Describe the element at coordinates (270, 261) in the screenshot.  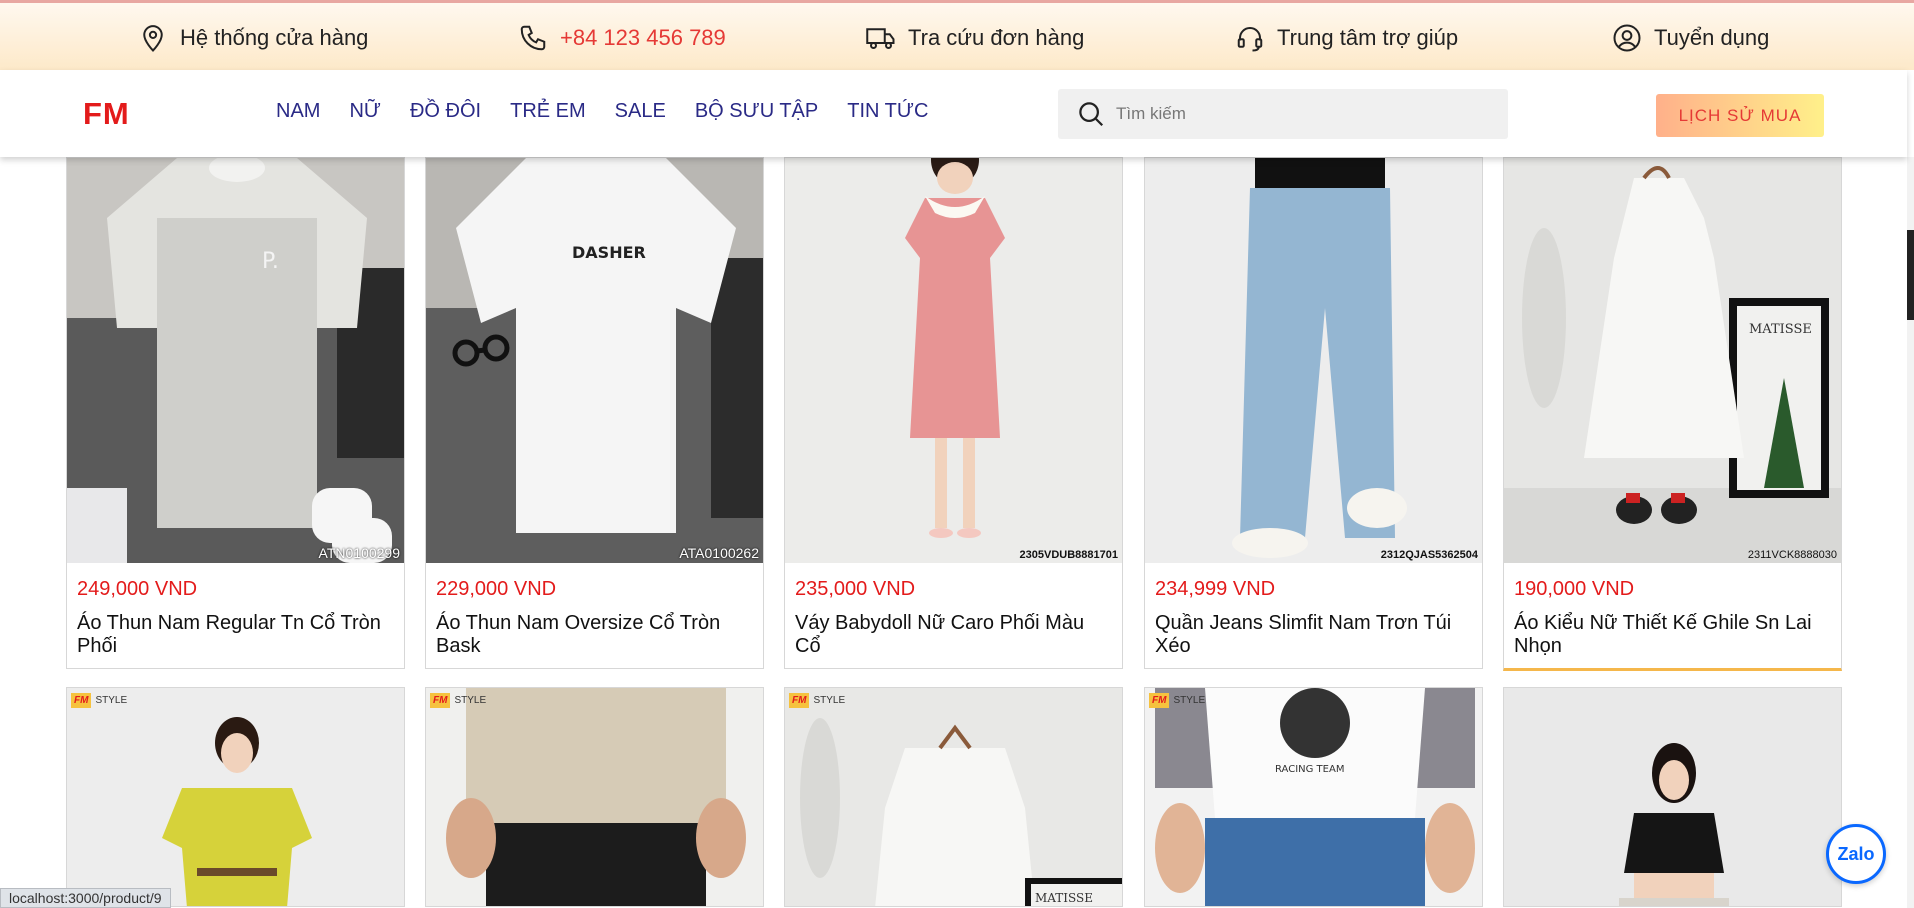
I see `svg-text: P.` at that location.